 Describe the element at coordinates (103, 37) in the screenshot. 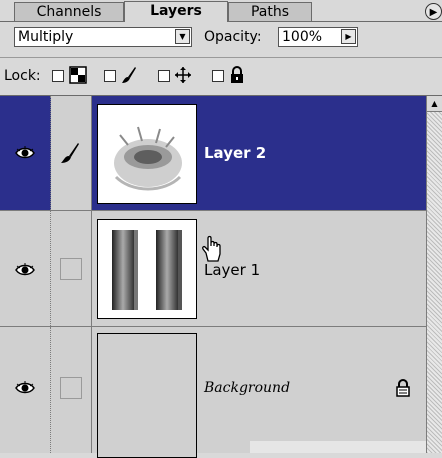

I see `blend-mode-select: Multiply ▼` at that location.